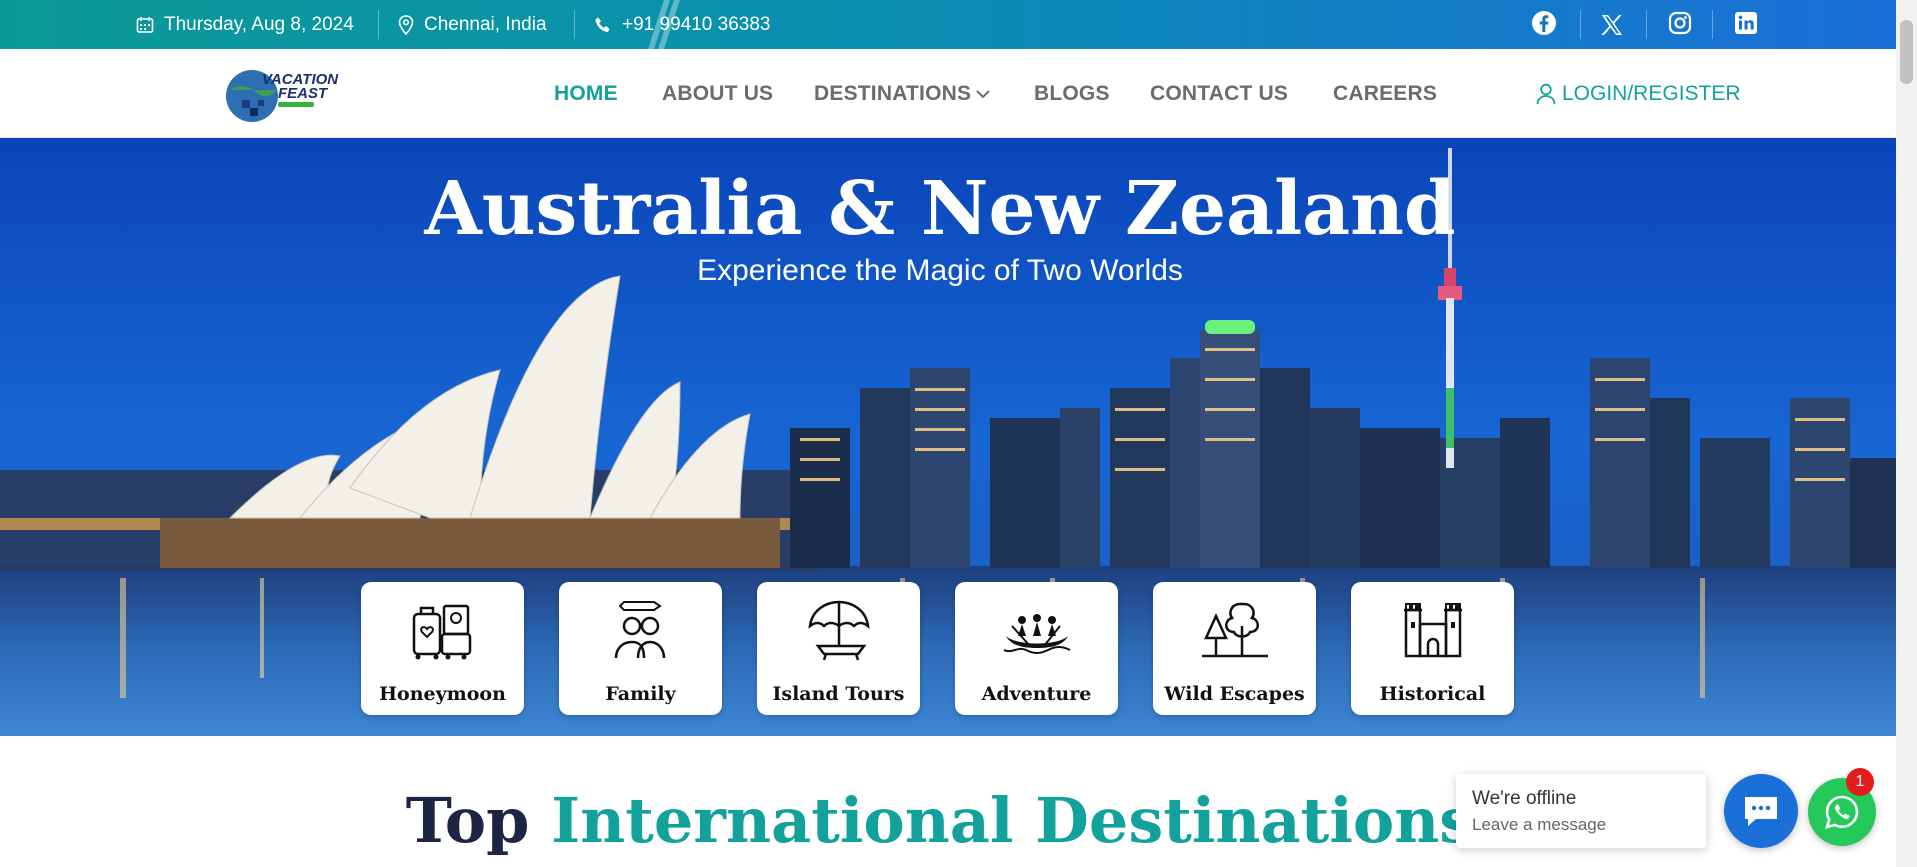  I want to click on chat-bubble-icon, so click(1761, 811).